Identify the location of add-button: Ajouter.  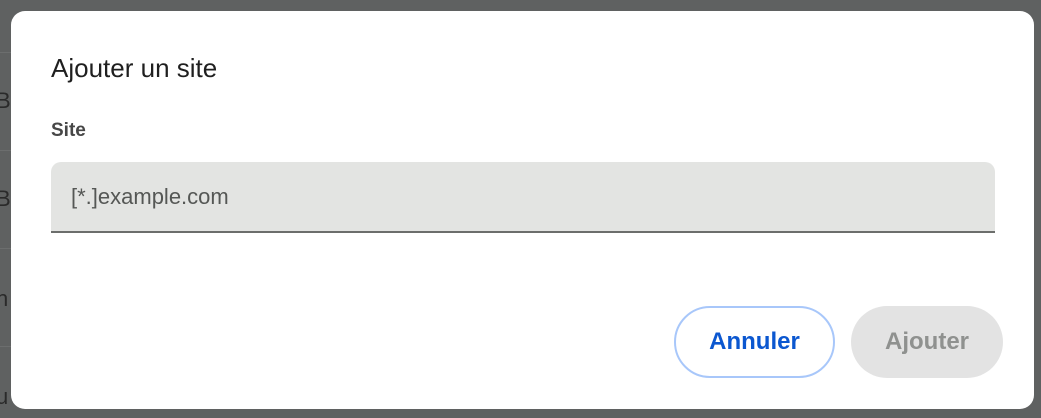
(927, 342).